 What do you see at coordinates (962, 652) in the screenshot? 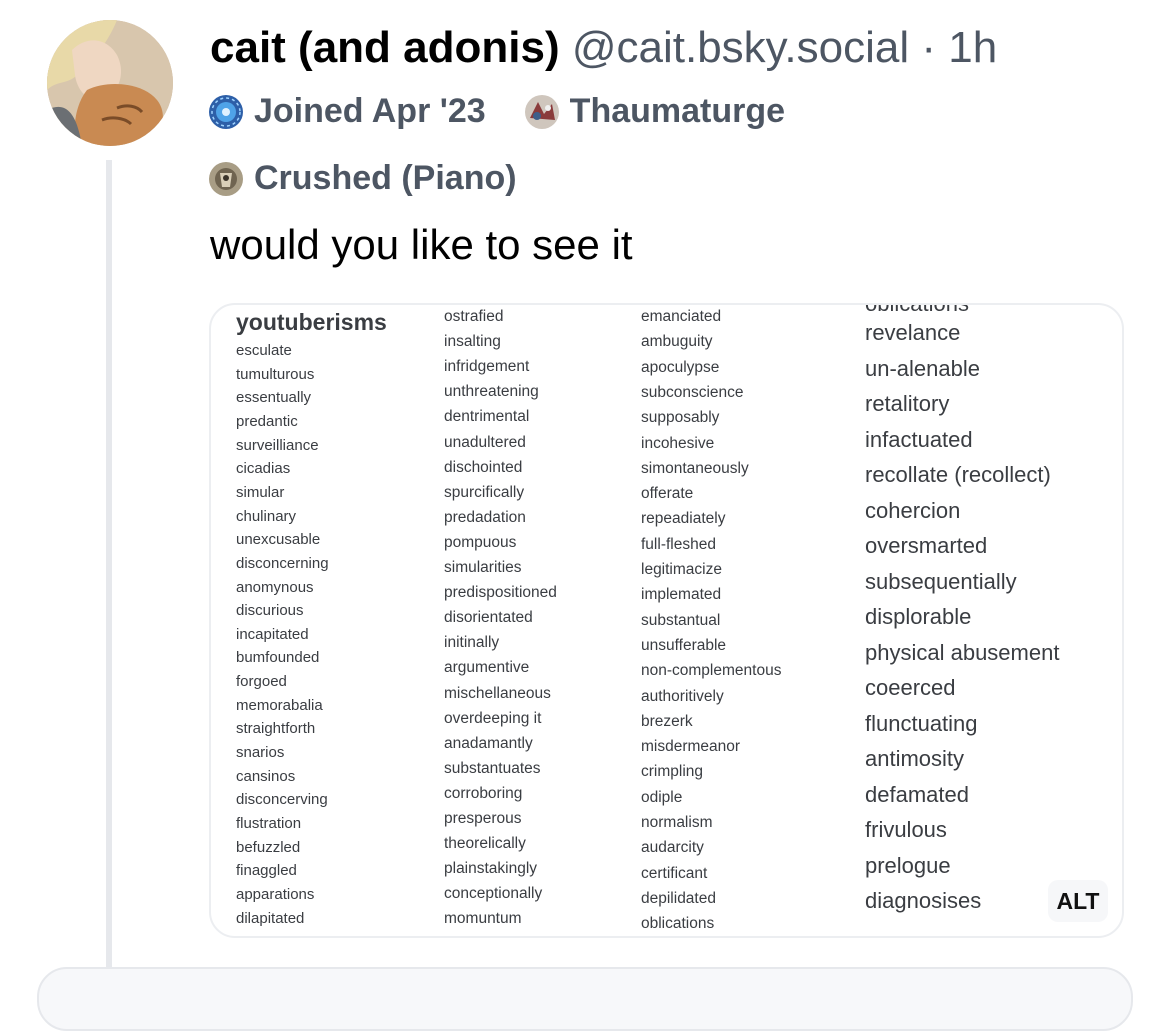
I see `word-item: physical abusement` at bounding box center [962, 652].